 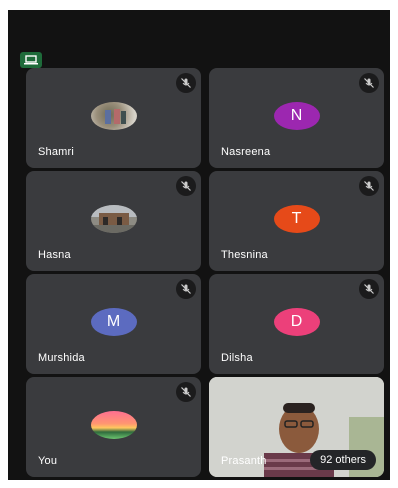 I want to click on house-photo-avatar, so click(x=113, y=219).